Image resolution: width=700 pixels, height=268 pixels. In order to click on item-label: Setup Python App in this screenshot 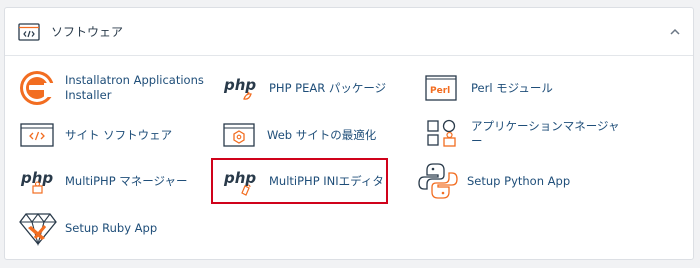, I will do `click(519, 180)`.